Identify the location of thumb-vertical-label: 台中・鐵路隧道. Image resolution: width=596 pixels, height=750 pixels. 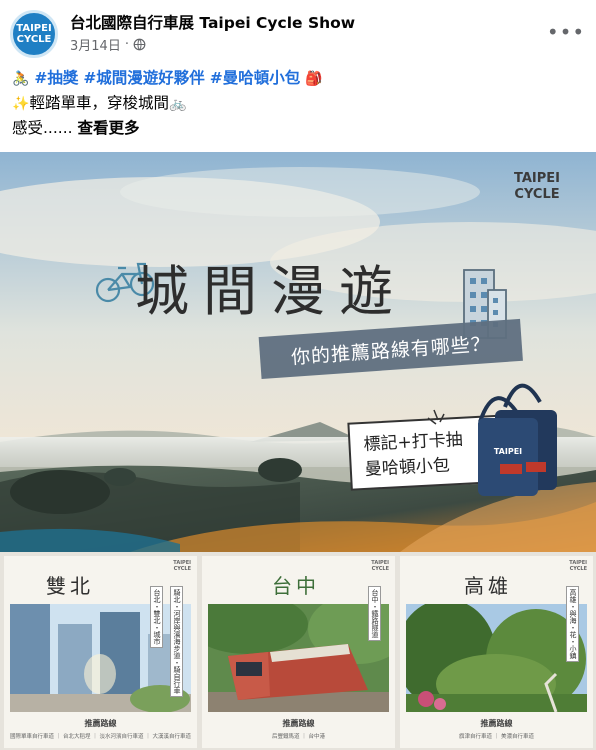
(374, 613).